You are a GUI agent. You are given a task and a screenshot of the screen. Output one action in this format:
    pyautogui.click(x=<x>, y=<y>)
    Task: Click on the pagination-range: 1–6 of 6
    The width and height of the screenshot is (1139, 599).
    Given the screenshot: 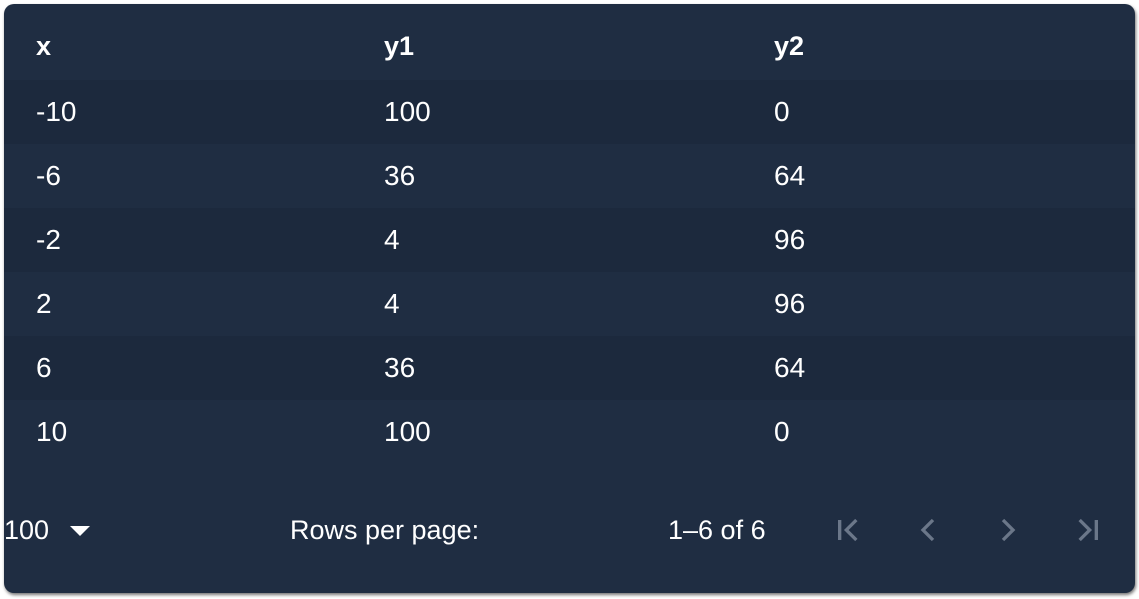 What is the action you would take?
    pyautogui.click(x=717, y=530)
    